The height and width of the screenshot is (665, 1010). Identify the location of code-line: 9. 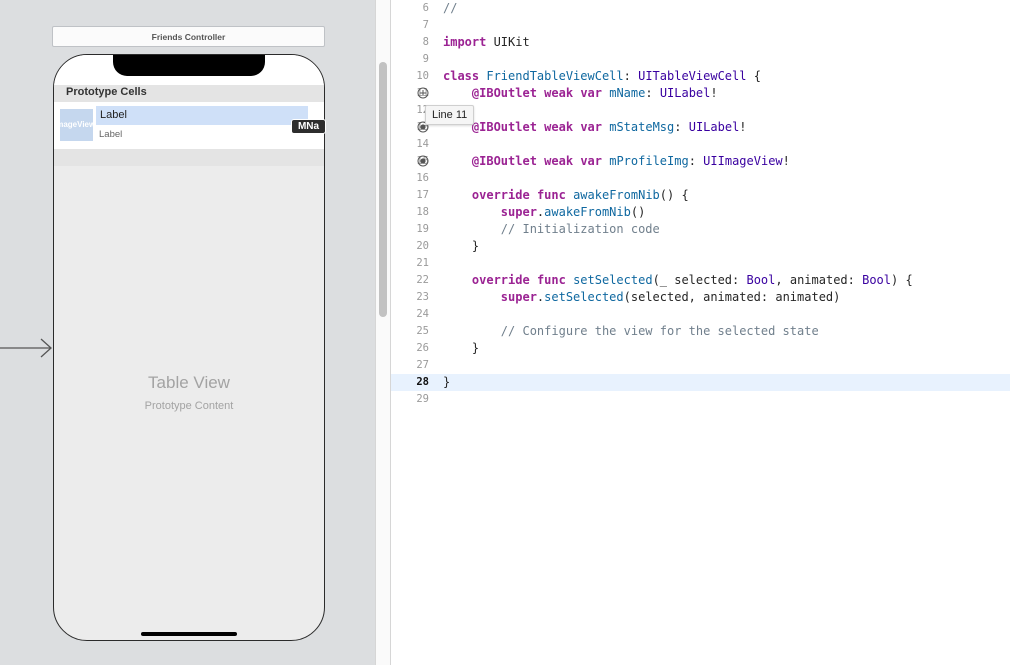
(700, 59).